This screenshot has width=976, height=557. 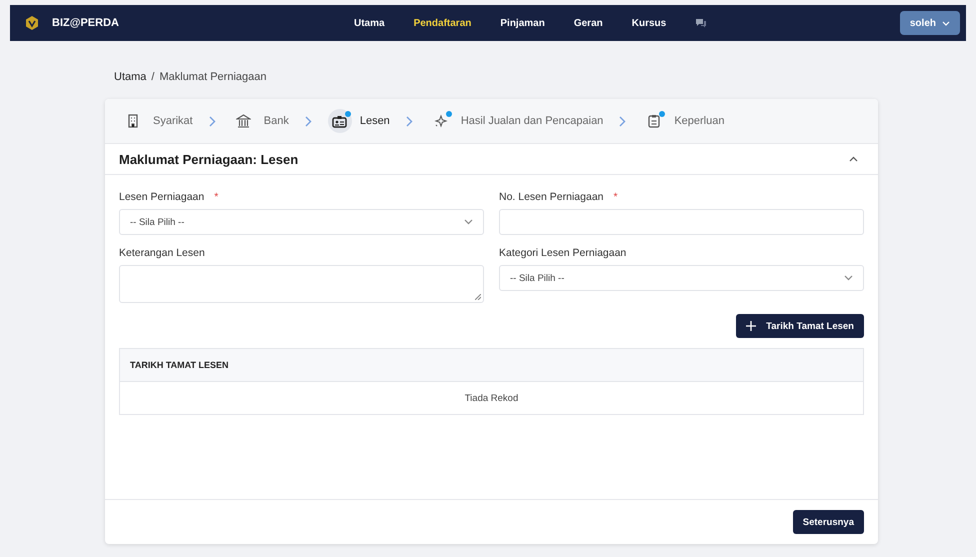 What do you see at coordinates (551, 197) in the screenshot?
I see `field-label: No. Lesen Perniagaan` at bounding box center [551, 197].